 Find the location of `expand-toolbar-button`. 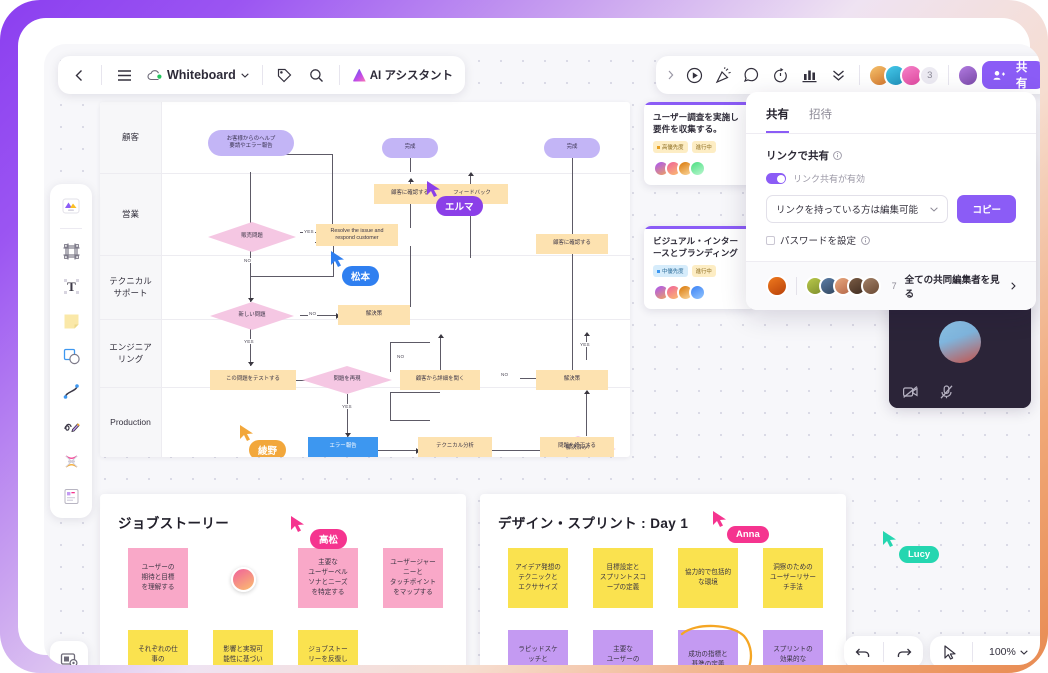

expand-toolbar-button is located at coordinates (670, 75).